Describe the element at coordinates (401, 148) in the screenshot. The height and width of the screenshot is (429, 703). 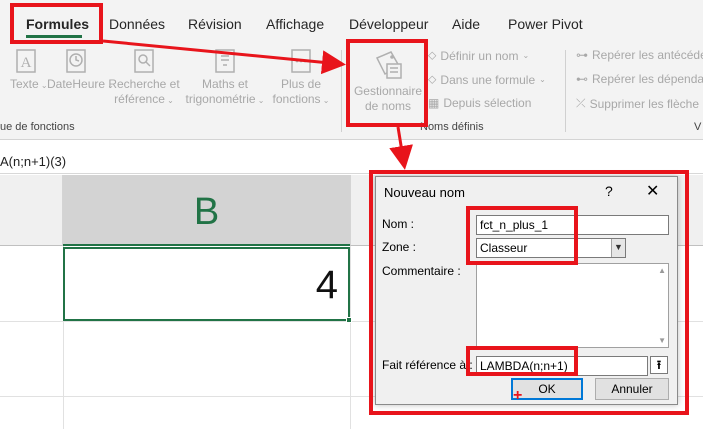
I see `arrow-gestionnaire-to-dialog` at that location.